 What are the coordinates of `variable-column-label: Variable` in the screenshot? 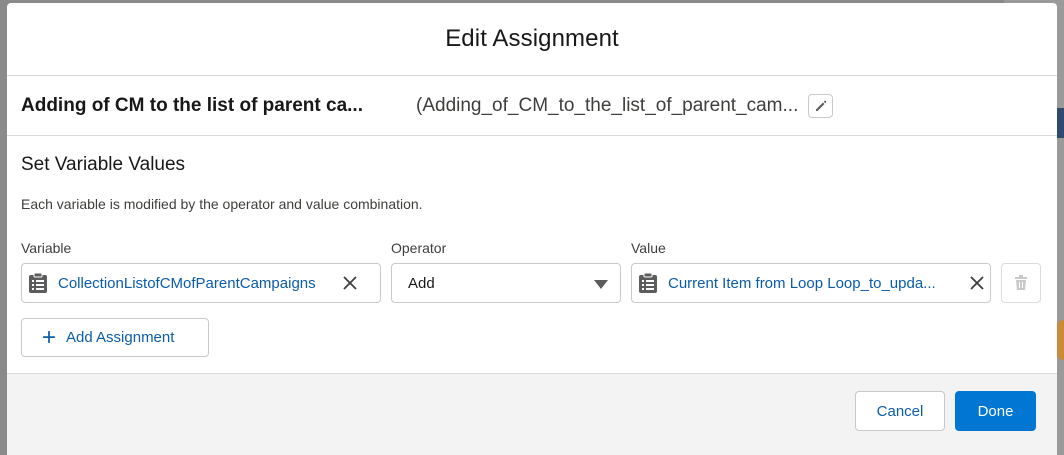 It's located at (46, 248).